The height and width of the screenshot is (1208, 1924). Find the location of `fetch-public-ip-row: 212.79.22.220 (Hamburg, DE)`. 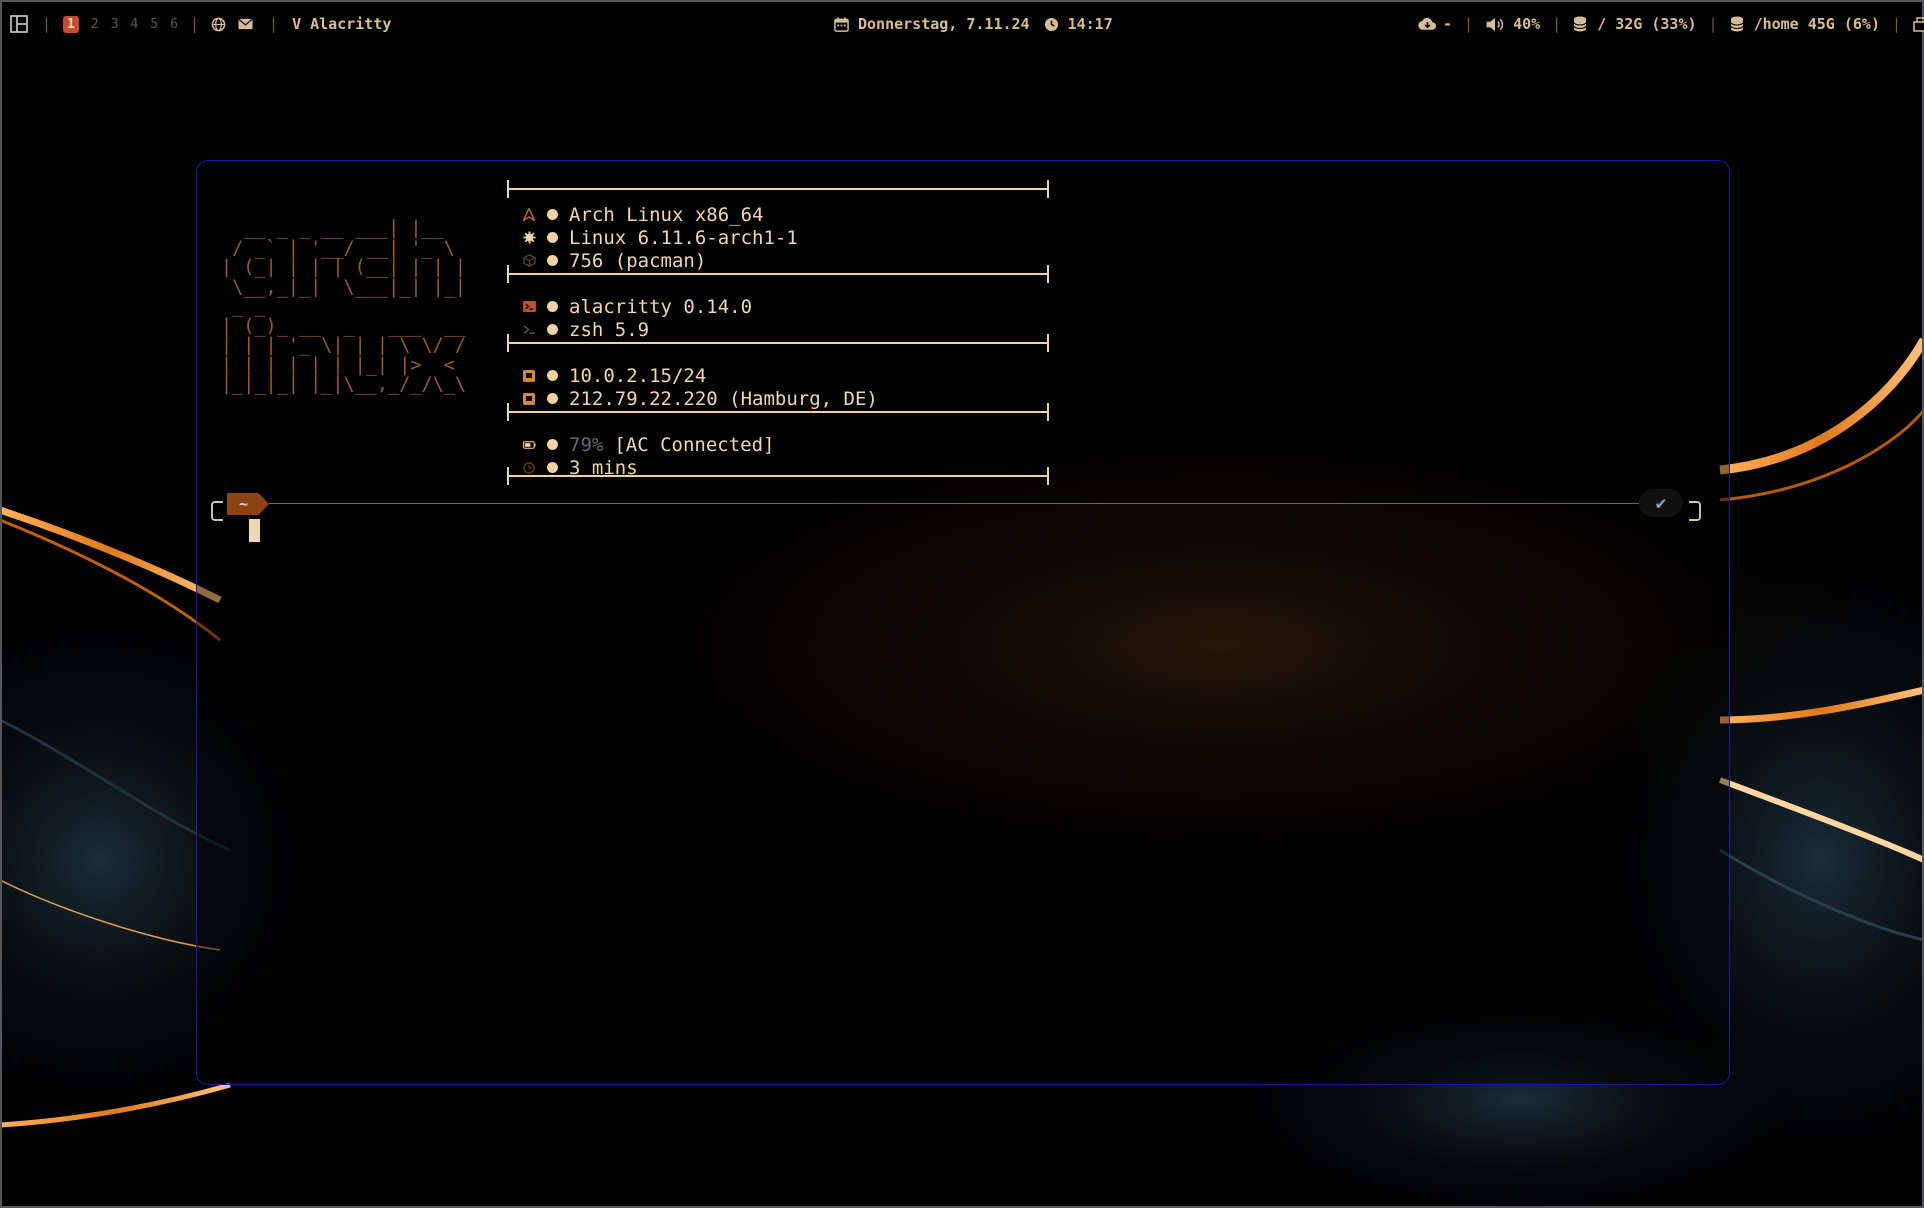

fetch-public-ip-row: 212.79.22.220 (Hamburg, DE) is located at coordinates (699, 398).